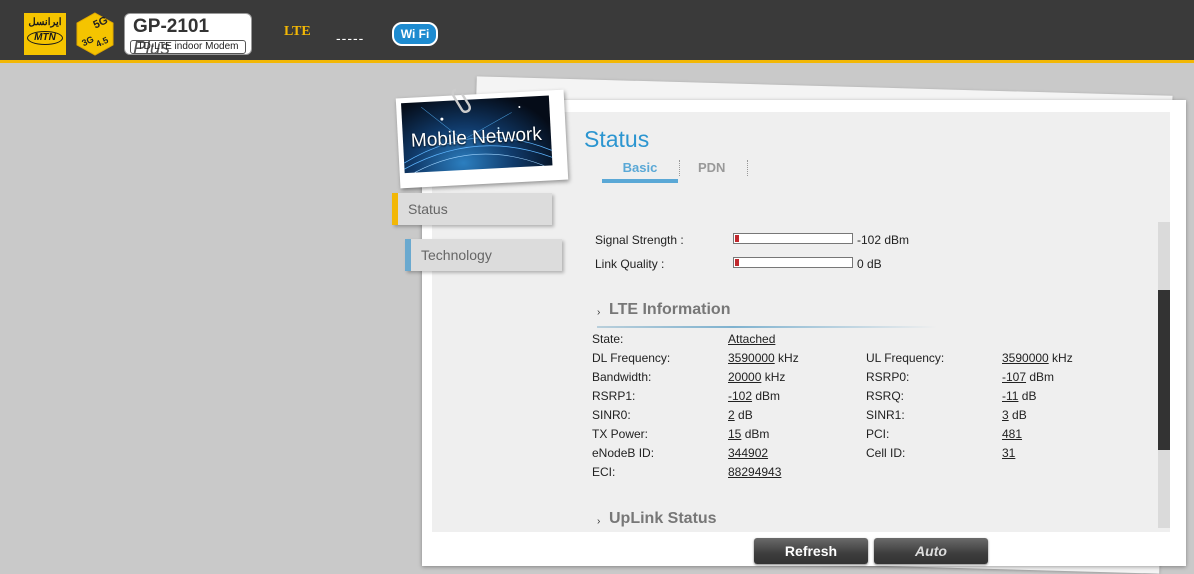 This screenshot has height=574, width=1194. What do you see at coordinates (620, 434) in the screenshot?
I see `tx-power-label: TX Power:` at bounding box center [620, 434].